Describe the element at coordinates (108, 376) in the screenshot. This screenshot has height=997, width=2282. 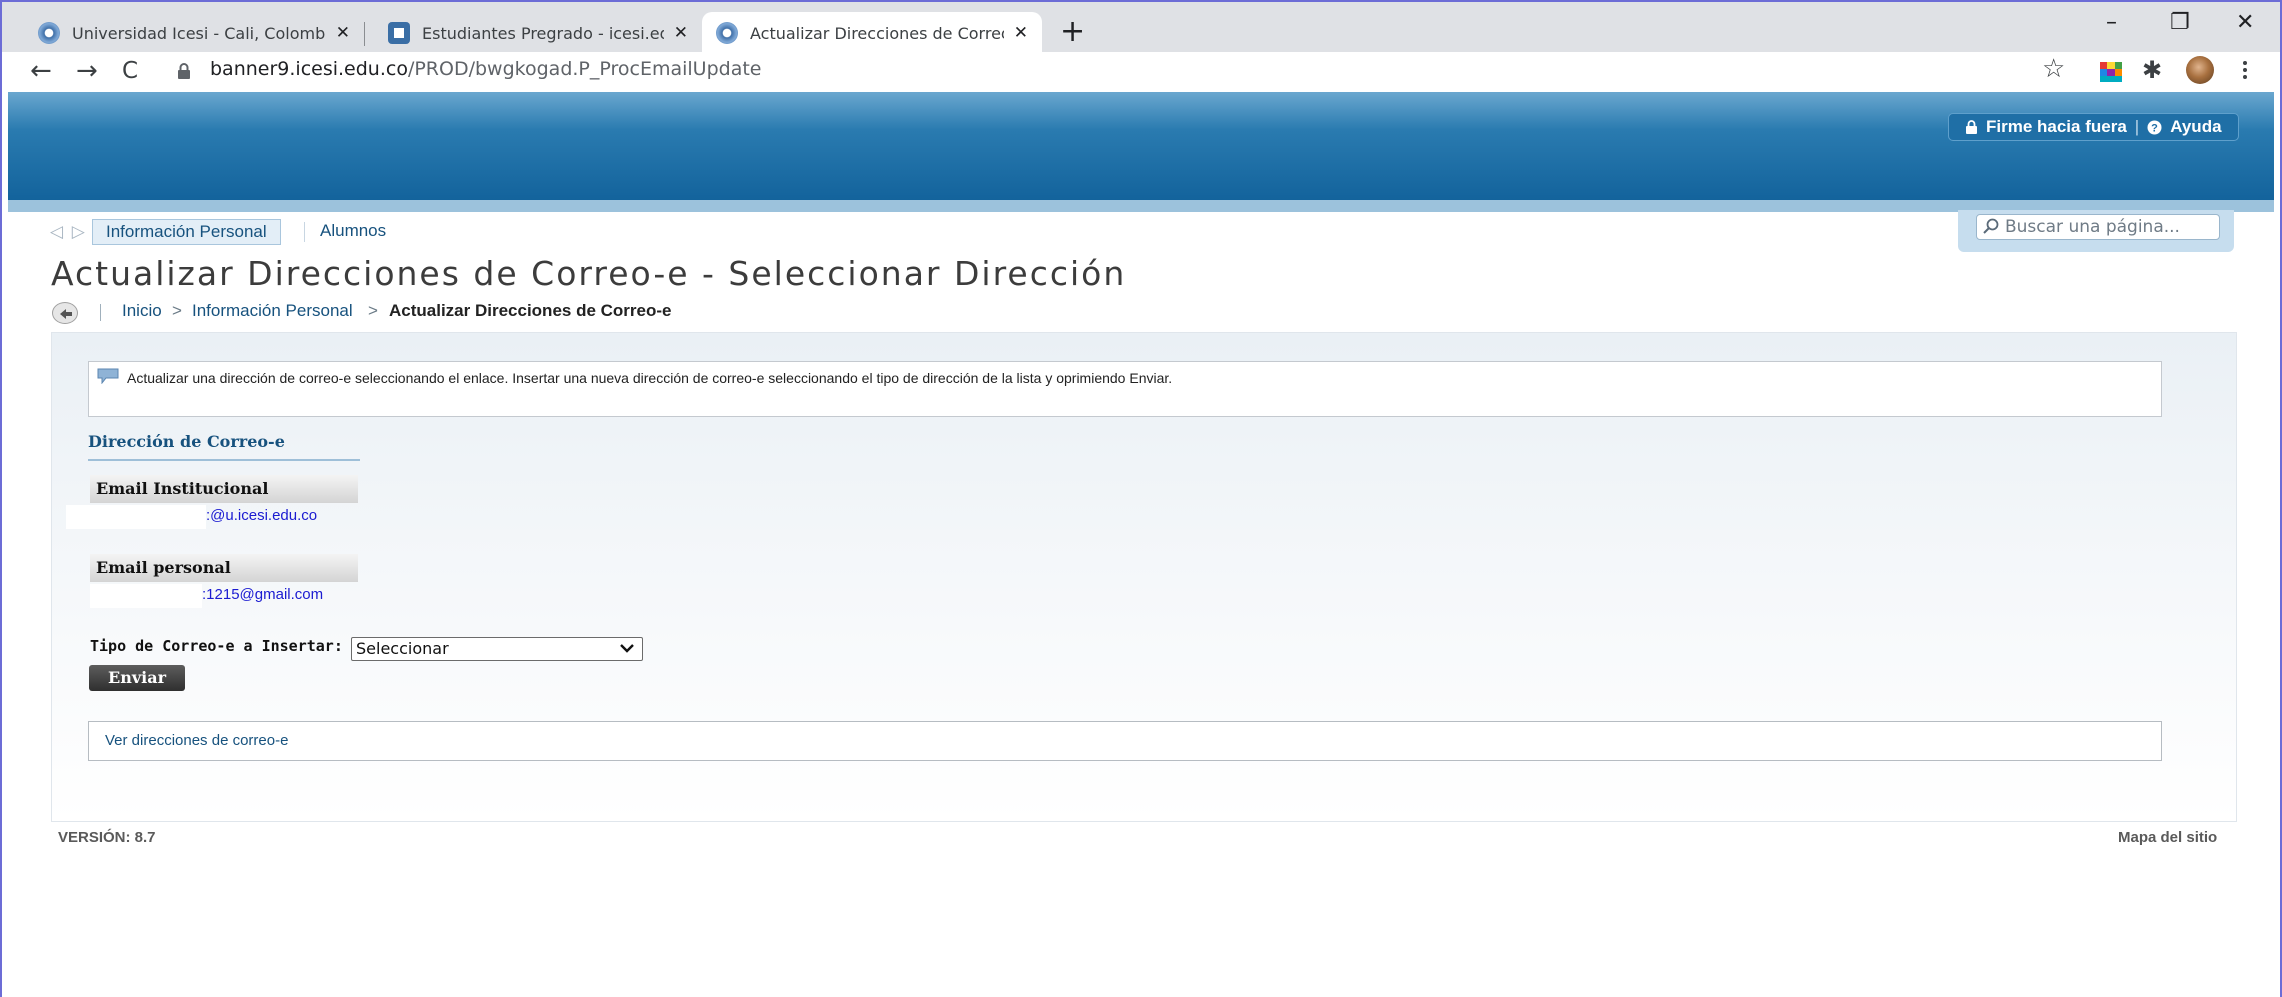
I see `speech-bubble-icon` at that location.